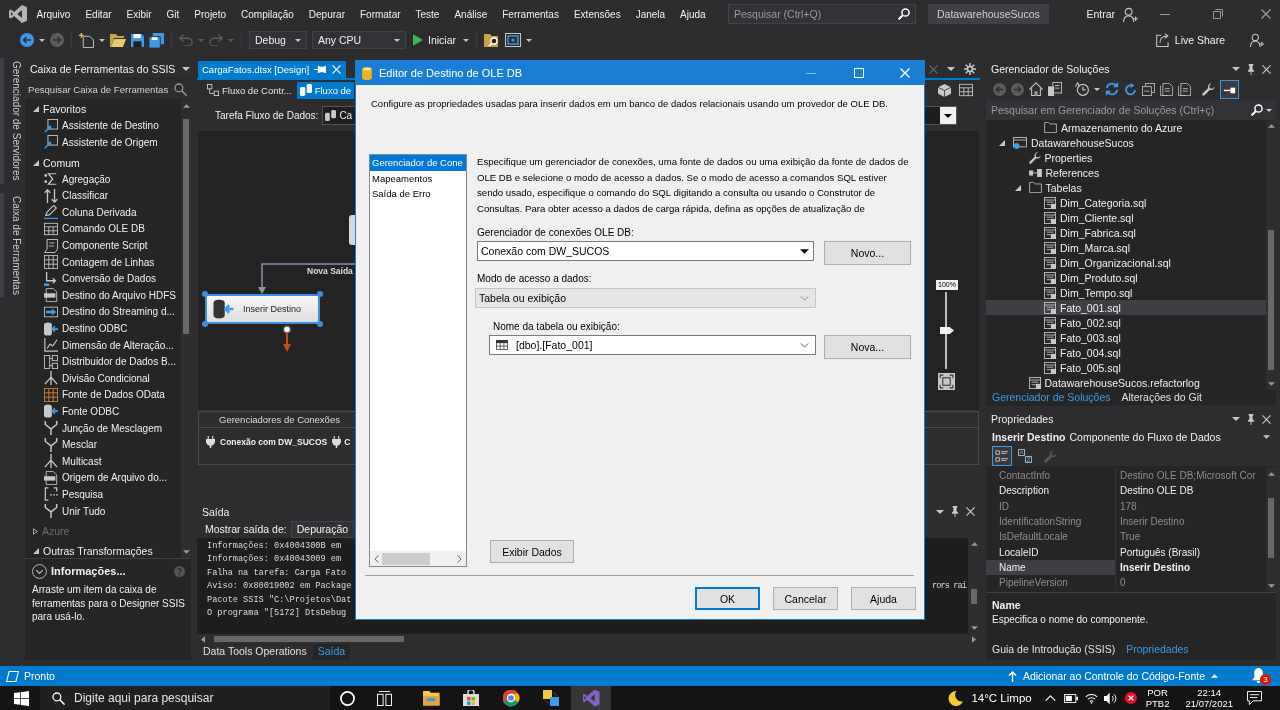 The height and width of the screenshot is (710, 1280). Describe the element at coordinates (156, 40) in the screenshot. I see `save-all-icon` at that location.